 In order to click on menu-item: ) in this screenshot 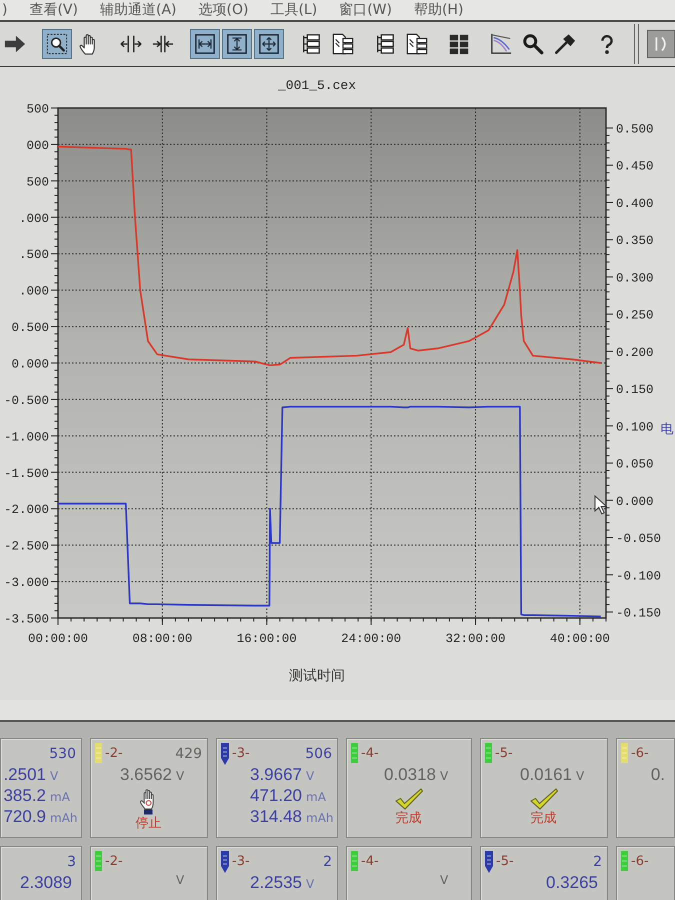, I will do `click(5, 10)`.